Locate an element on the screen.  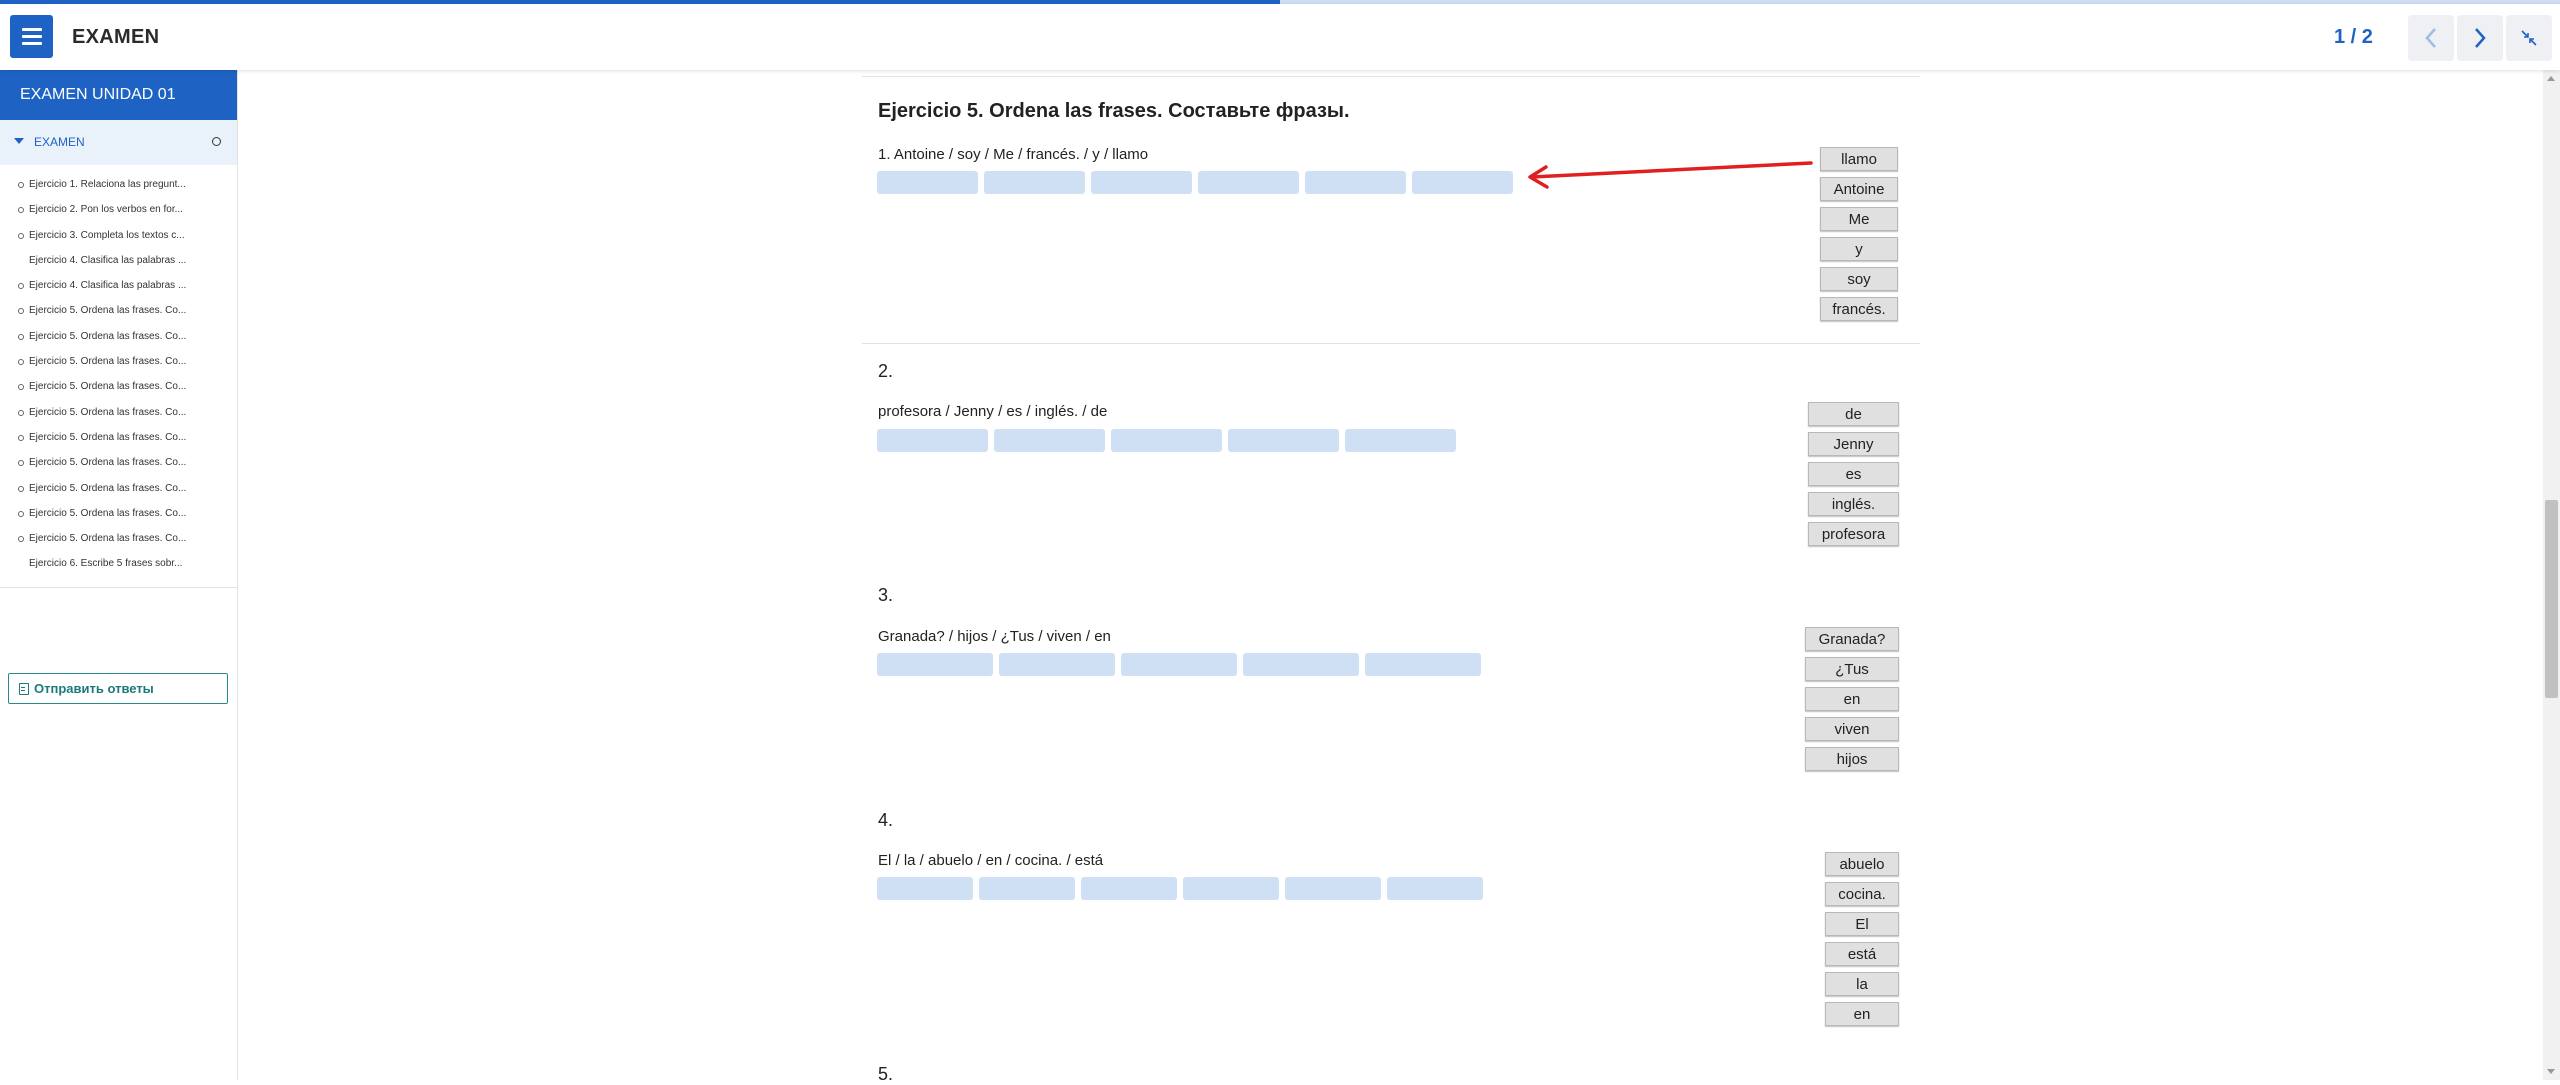
word-chip: es is located at coordinates (1853, 474).